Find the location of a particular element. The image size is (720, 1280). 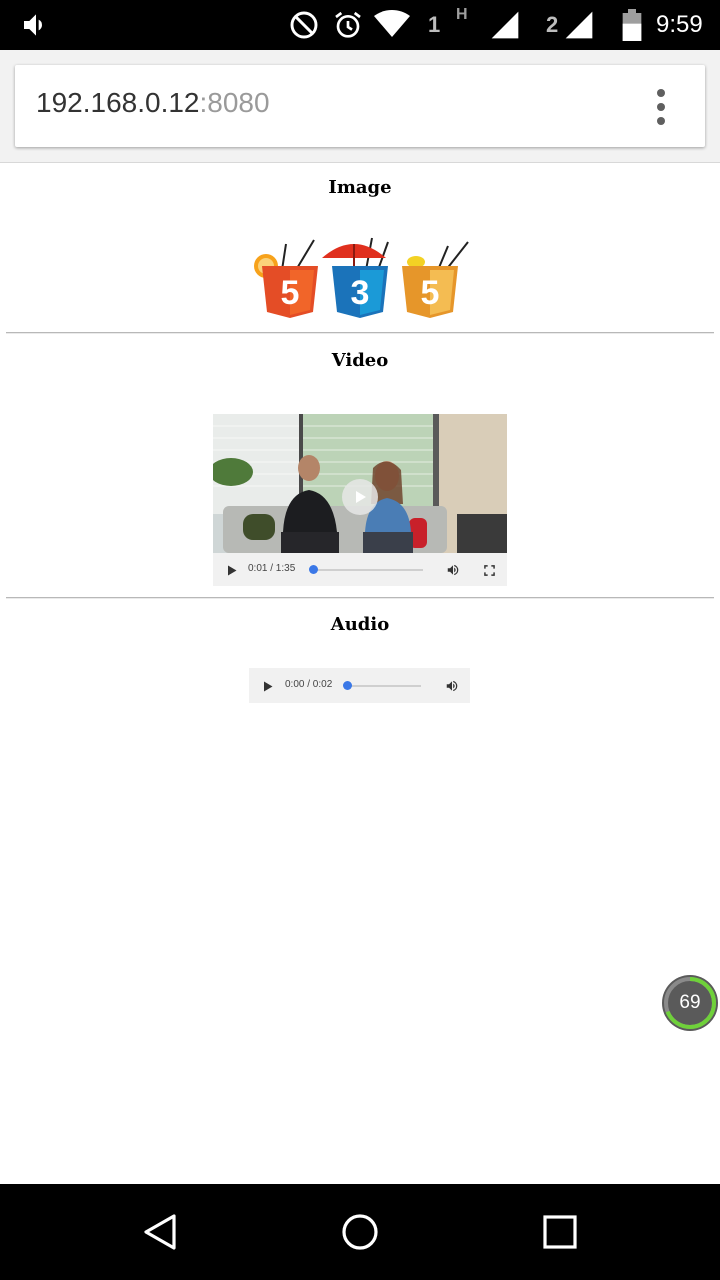

back-icon is located at coordinates (160, 1232).